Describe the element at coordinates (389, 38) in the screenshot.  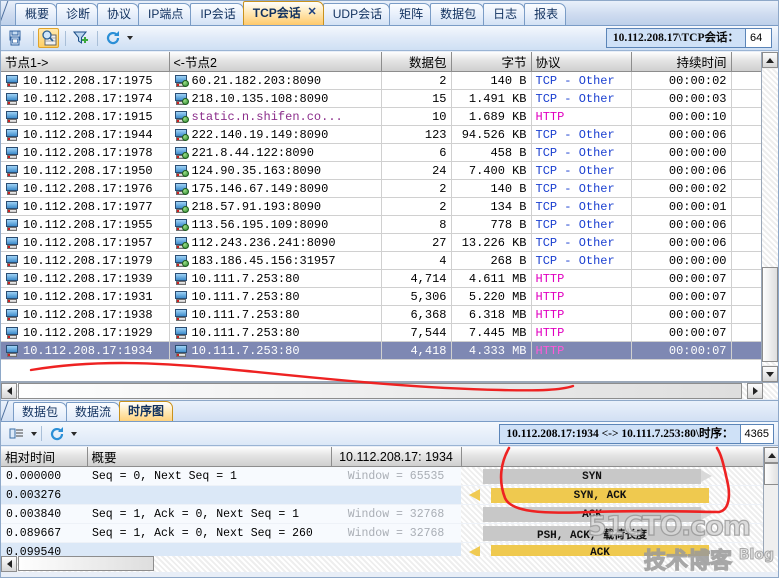
I see `main-toolbar: 10.112.208.17\TCP会话： 64` at that location.